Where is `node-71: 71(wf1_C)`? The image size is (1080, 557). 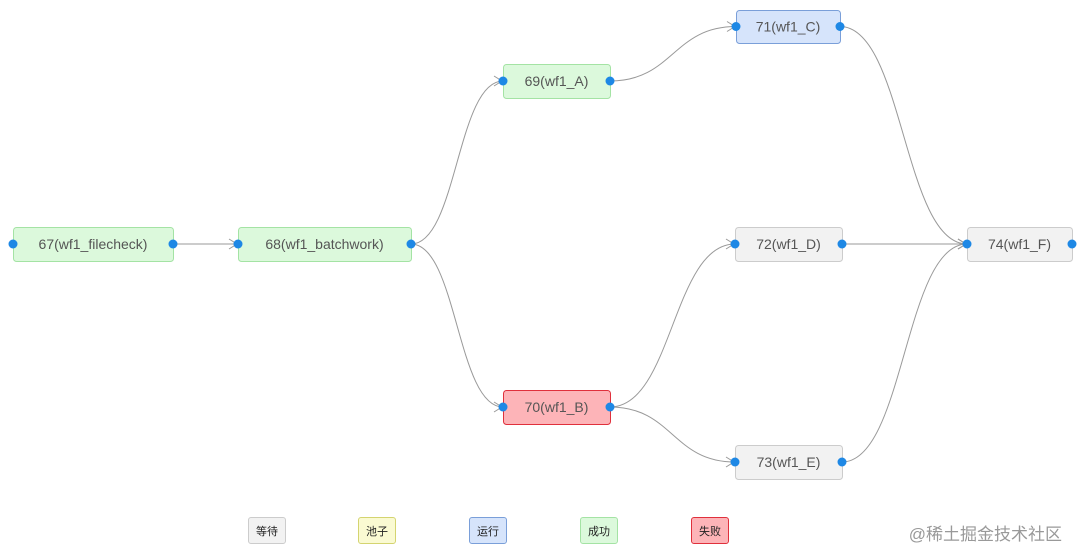
node-71: 71(wf1_C) is located at coordinates (788, 27).